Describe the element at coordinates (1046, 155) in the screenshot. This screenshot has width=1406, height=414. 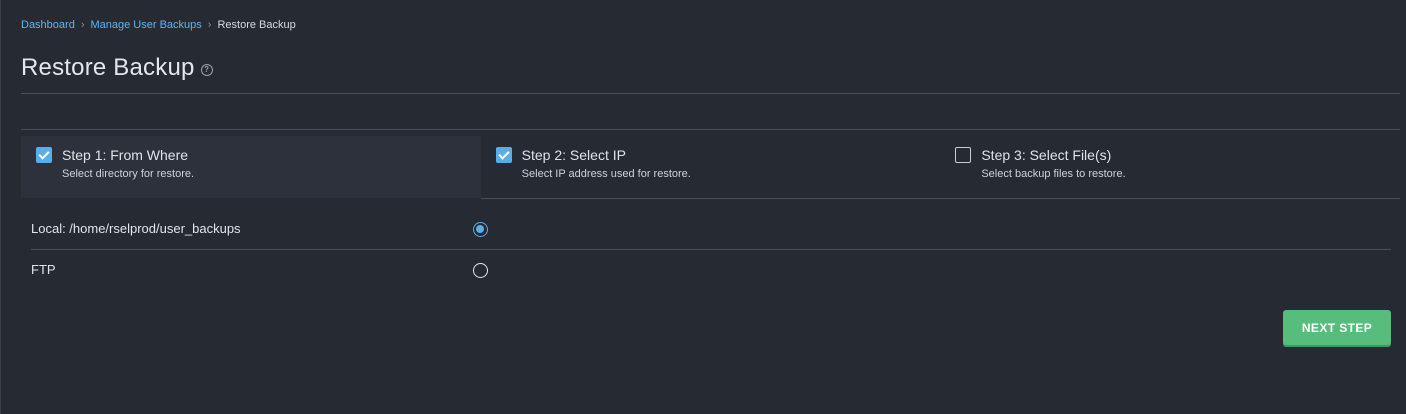
I see `step-title: Step 3: Select File(s)` at that location.